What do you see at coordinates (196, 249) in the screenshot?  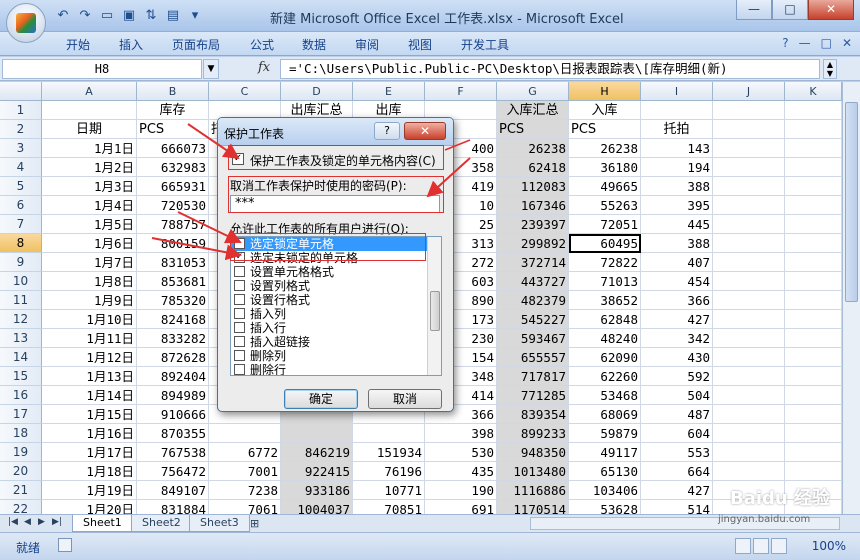 I see `arrow-to-select-unlocked` at bounding box center [196, 249].